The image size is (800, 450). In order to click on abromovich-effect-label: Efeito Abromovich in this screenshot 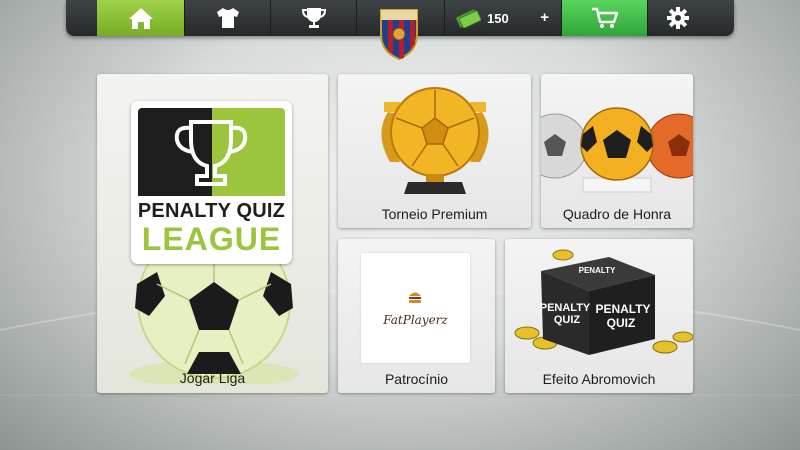, I will do `click(599, 379)`.